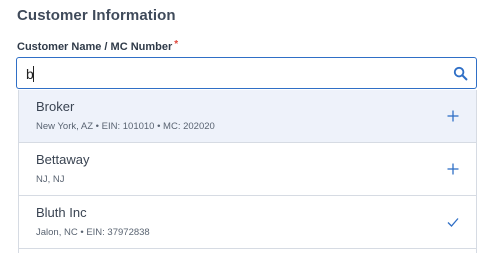  I want to click on option-name: Bluth Inc, so click(61, 212).